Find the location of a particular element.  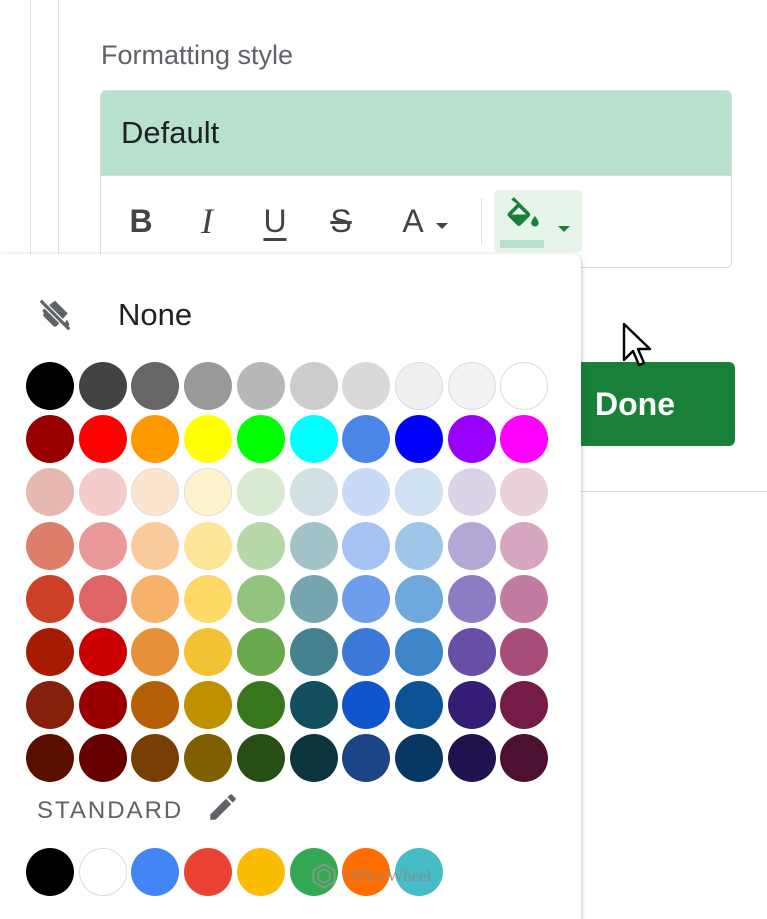

done-button: Done is located at coordinates (647, 404).